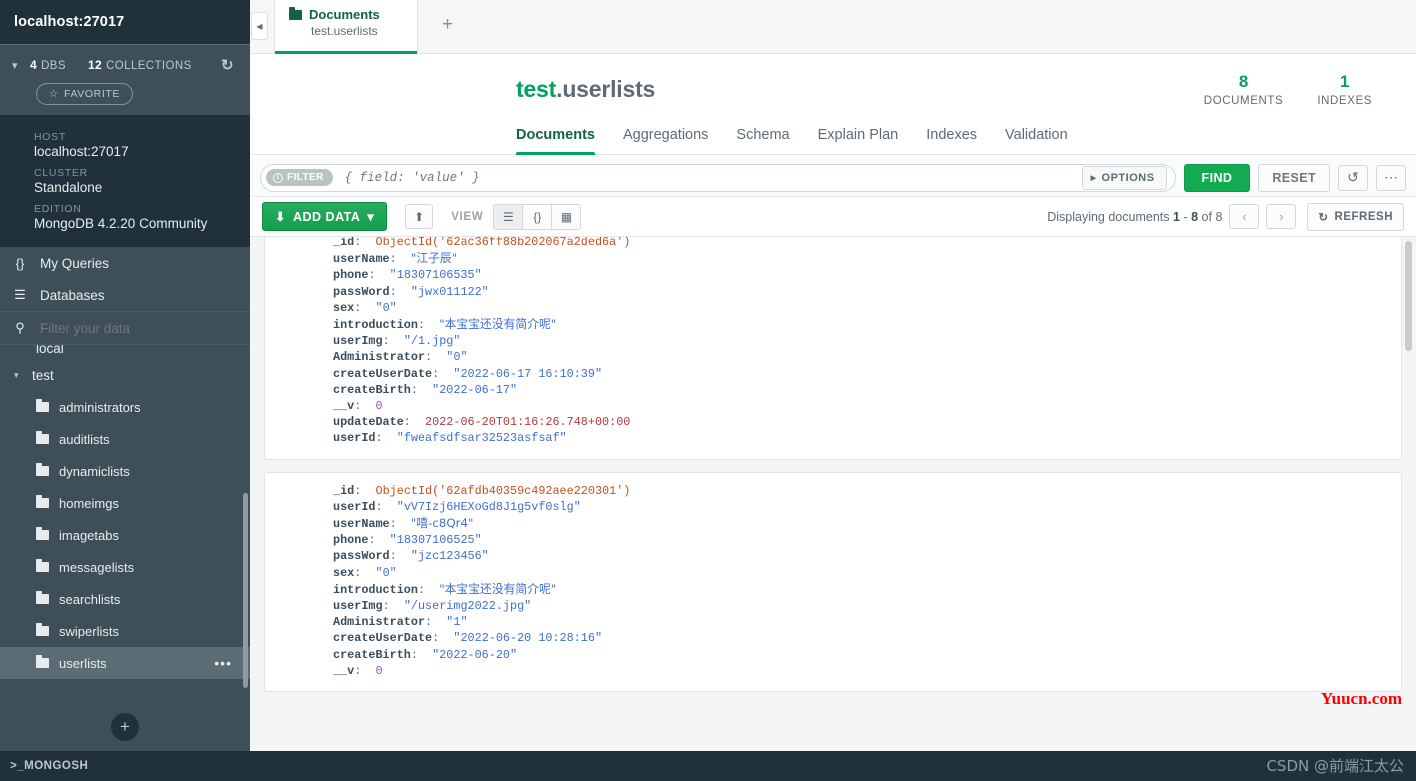  Describe the element at coordinates (562, 141) in the screenshot. I see `tab-documents-view: Documents` at that location.